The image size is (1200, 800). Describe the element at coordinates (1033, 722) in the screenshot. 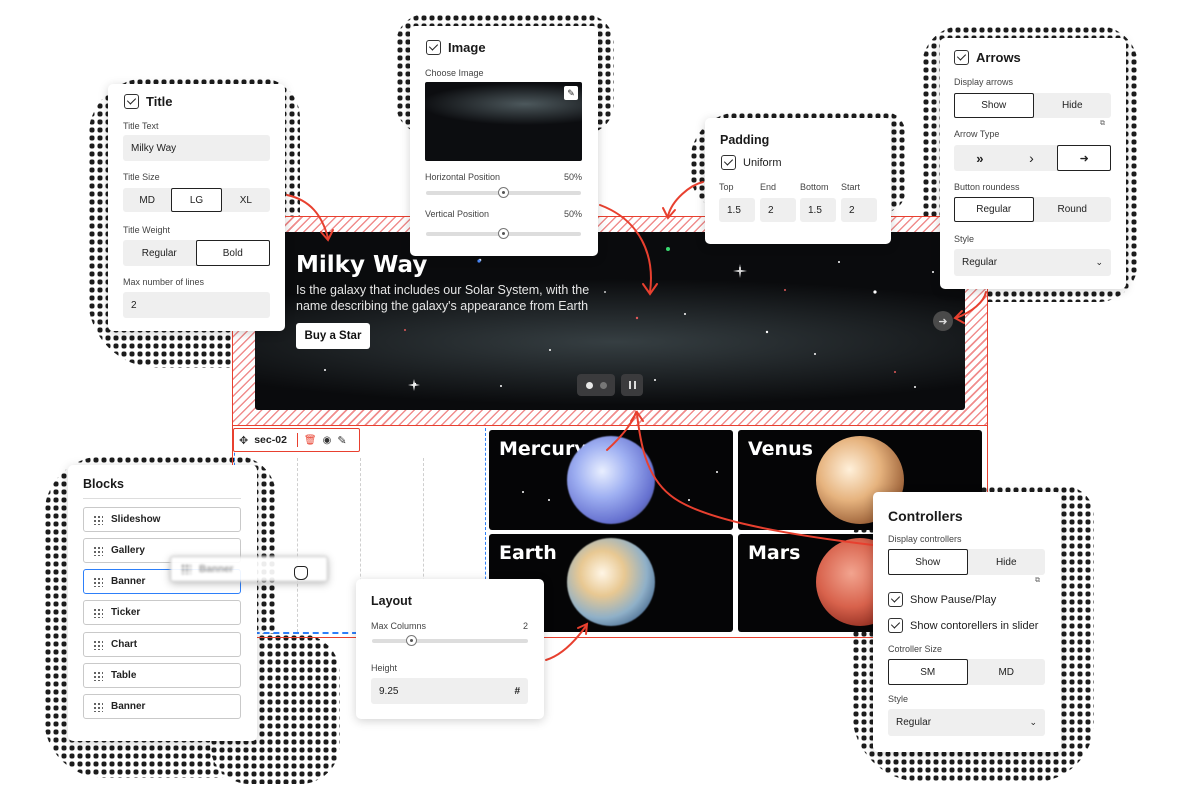

I see `chevron-down-icon: ⌄` at that location.